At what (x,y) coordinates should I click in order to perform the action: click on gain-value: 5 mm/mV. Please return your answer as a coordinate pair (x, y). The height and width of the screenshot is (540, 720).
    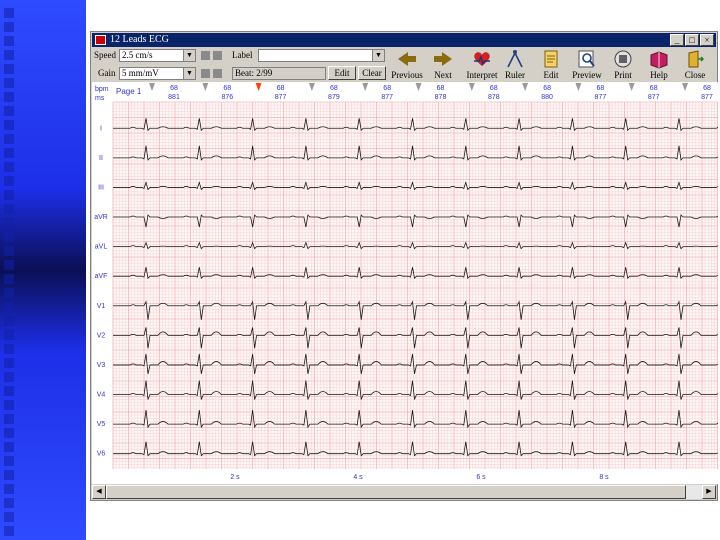
    Looking at the image, I should click on (140, 73).